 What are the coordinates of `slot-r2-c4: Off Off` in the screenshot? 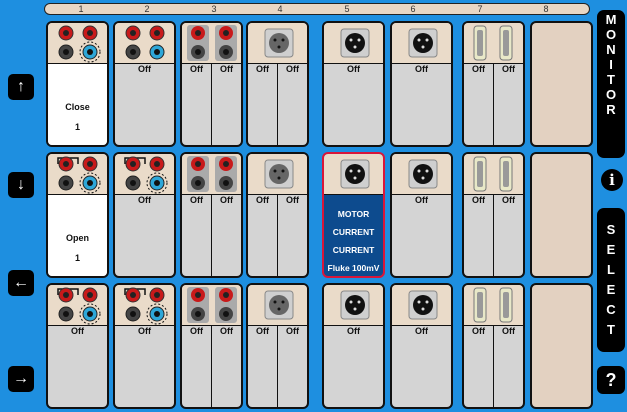 It's located at (277, 215).